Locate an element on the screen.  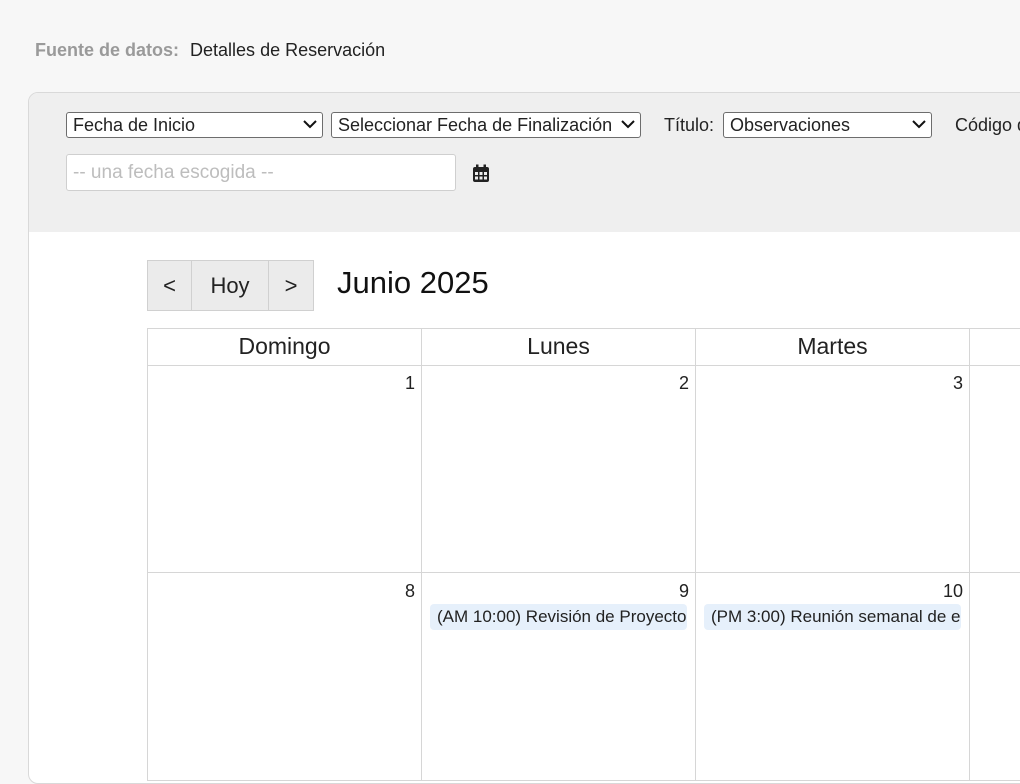
day-cell: 1 is located at coordinates (284, 468).